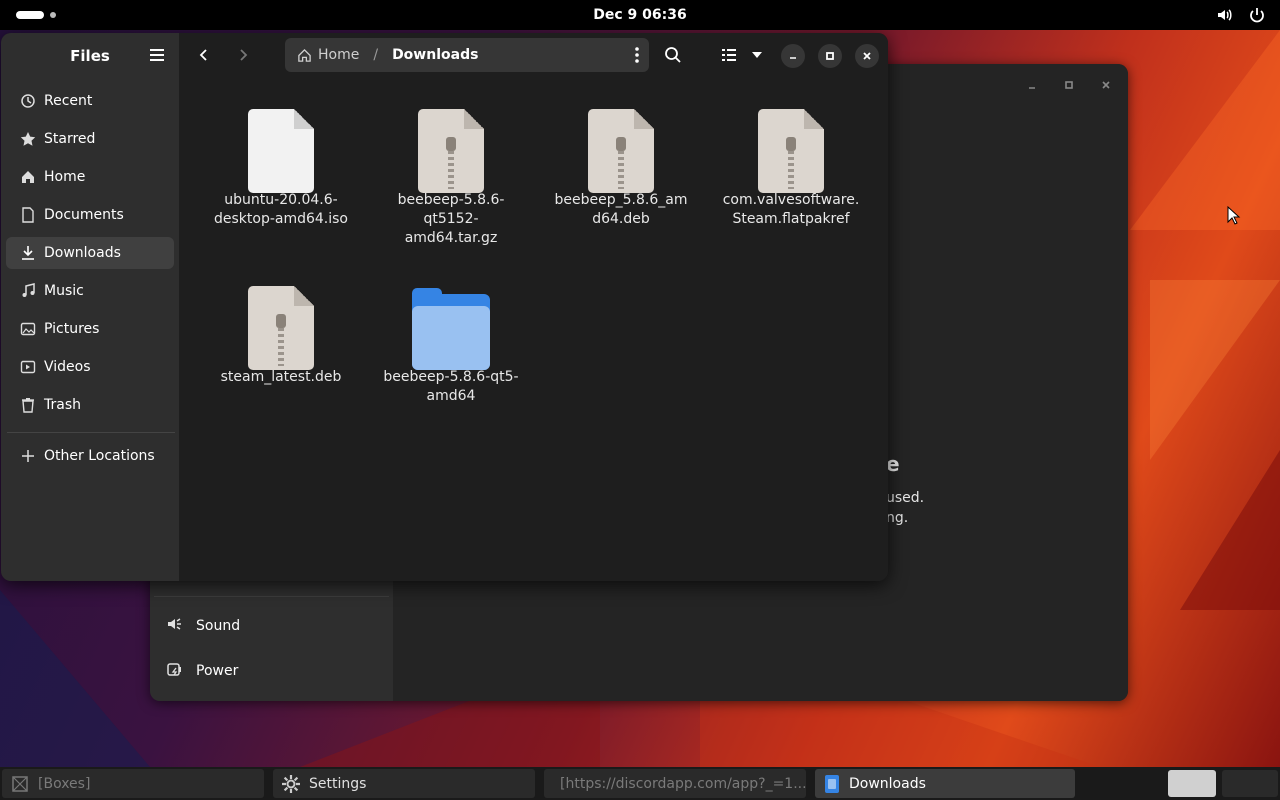 This screenshot has height=800, width=1280. What do you see at coordinates (304, 55) in the screenshot?
I see `home-icon` at bounding box center [304, 55].